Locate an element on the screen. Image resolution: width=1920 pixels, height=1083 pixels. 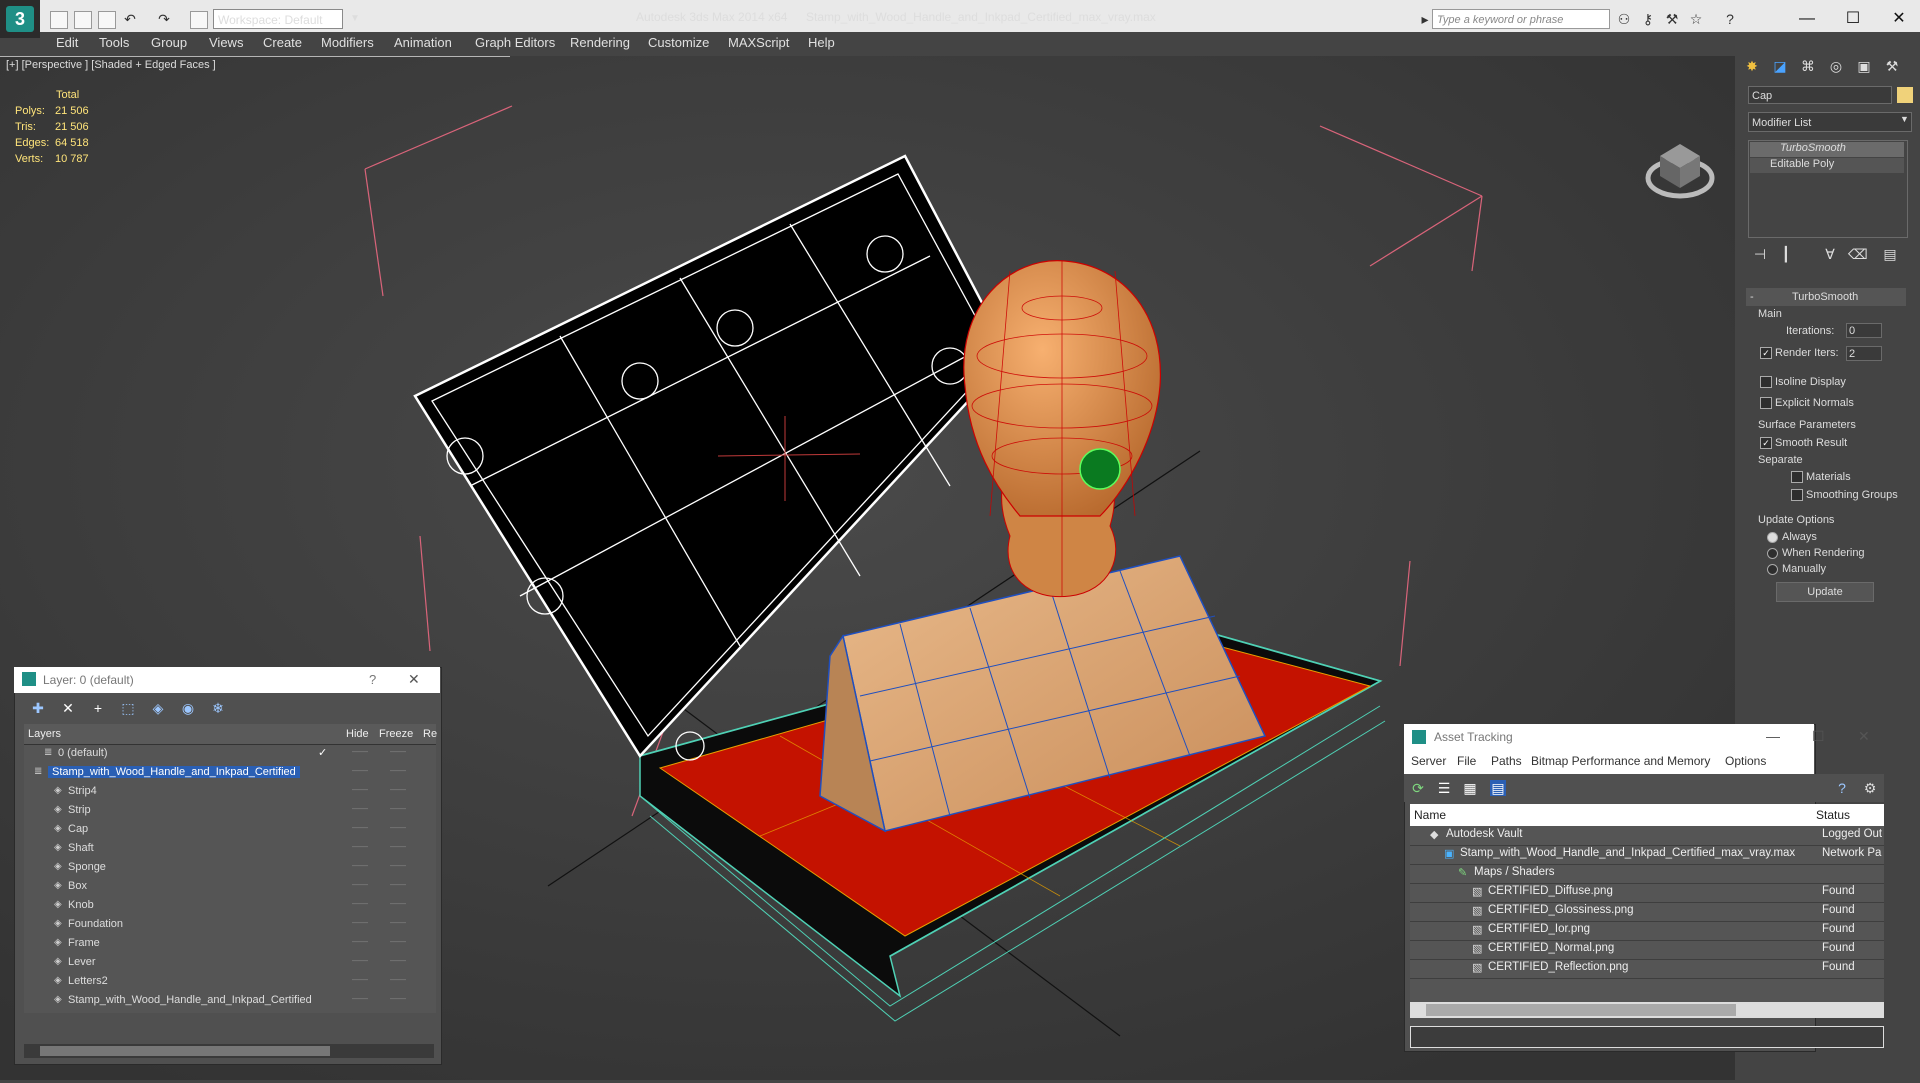
maximize-button: ☐ is located at coordinates (1853, 19).